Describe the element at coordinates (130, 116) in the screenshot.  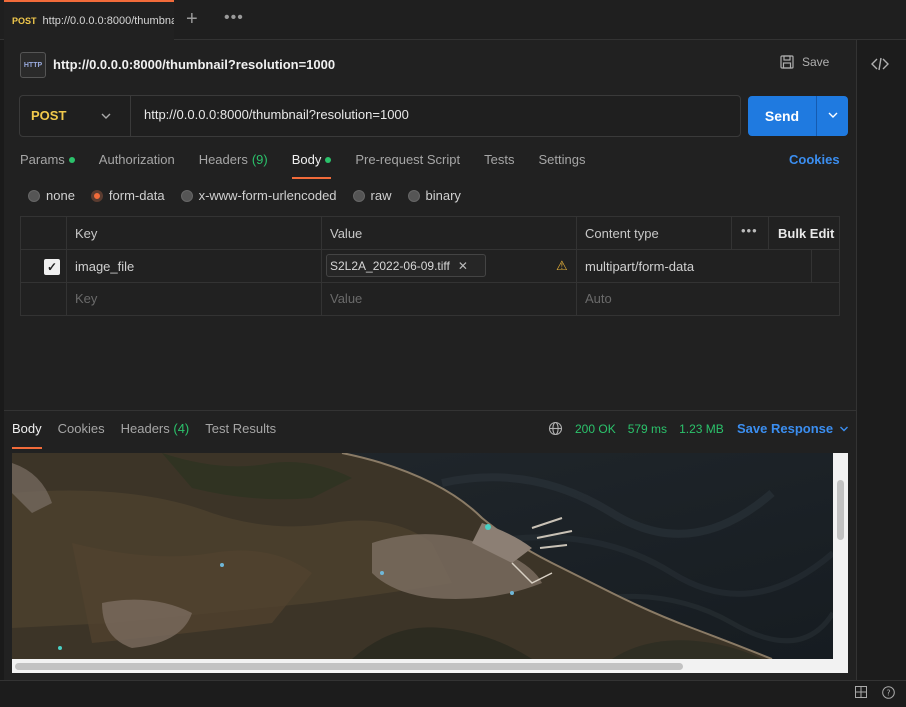
I see `divider` at that location.